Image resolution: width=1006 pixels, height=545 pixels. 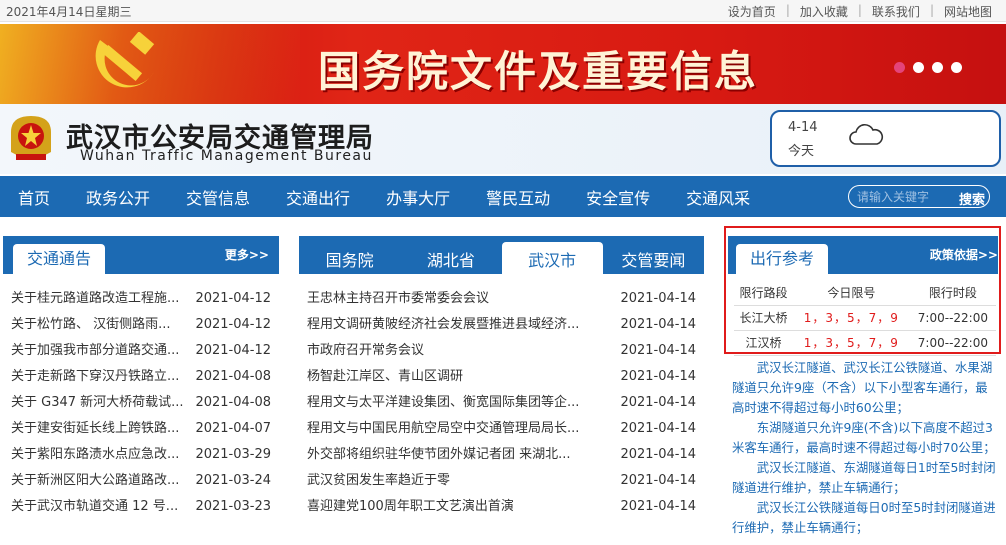 I want to click on top-bar: 2021年4月14日星期三 设为首页 | 加入收藏 | 联系我们 | 网站地图, so click(x=503, y=11).